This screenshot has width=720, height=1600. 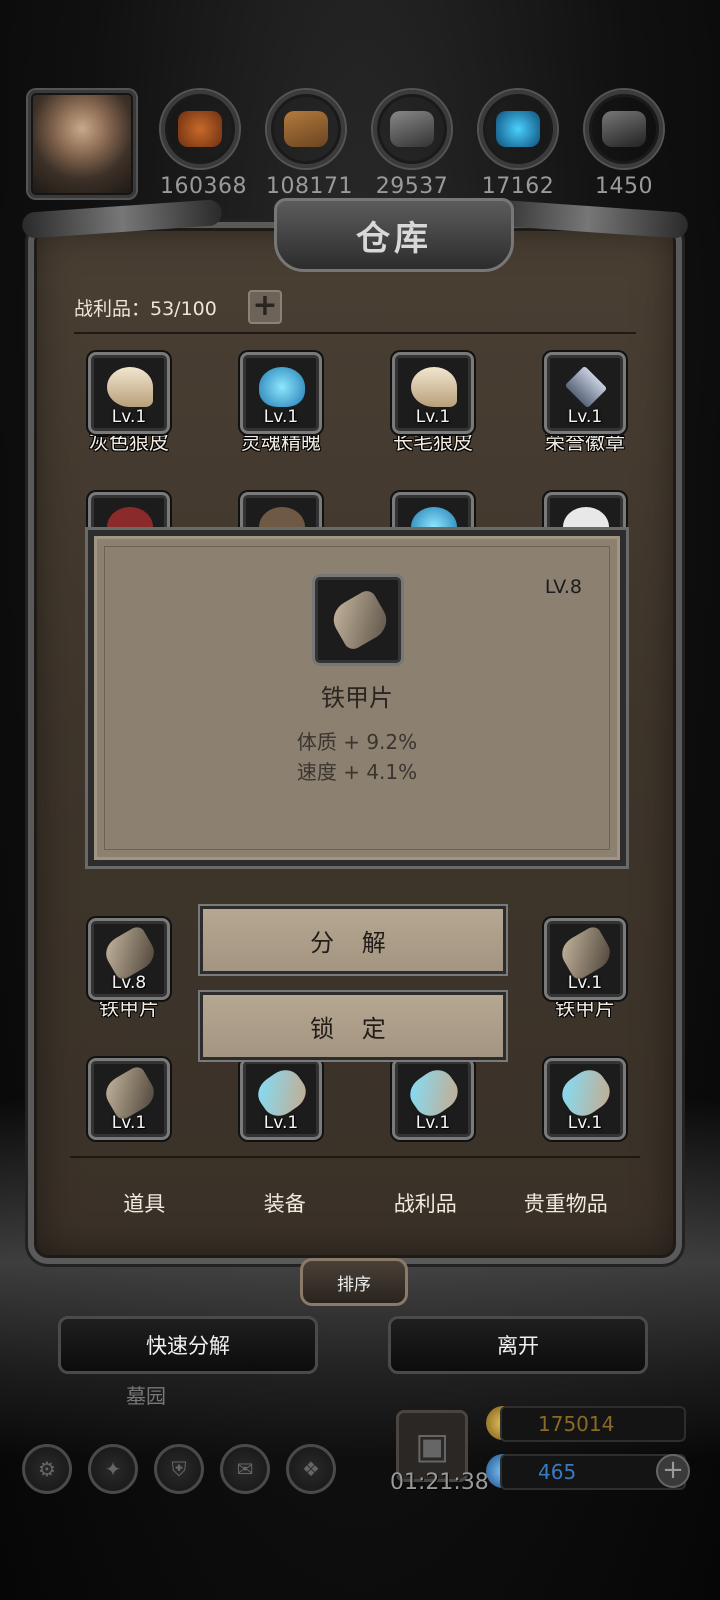 What do you see at coordinates (129, 983) in the screenshot?
I see `item-level: Lv.8` at bounding box center [129, 983].